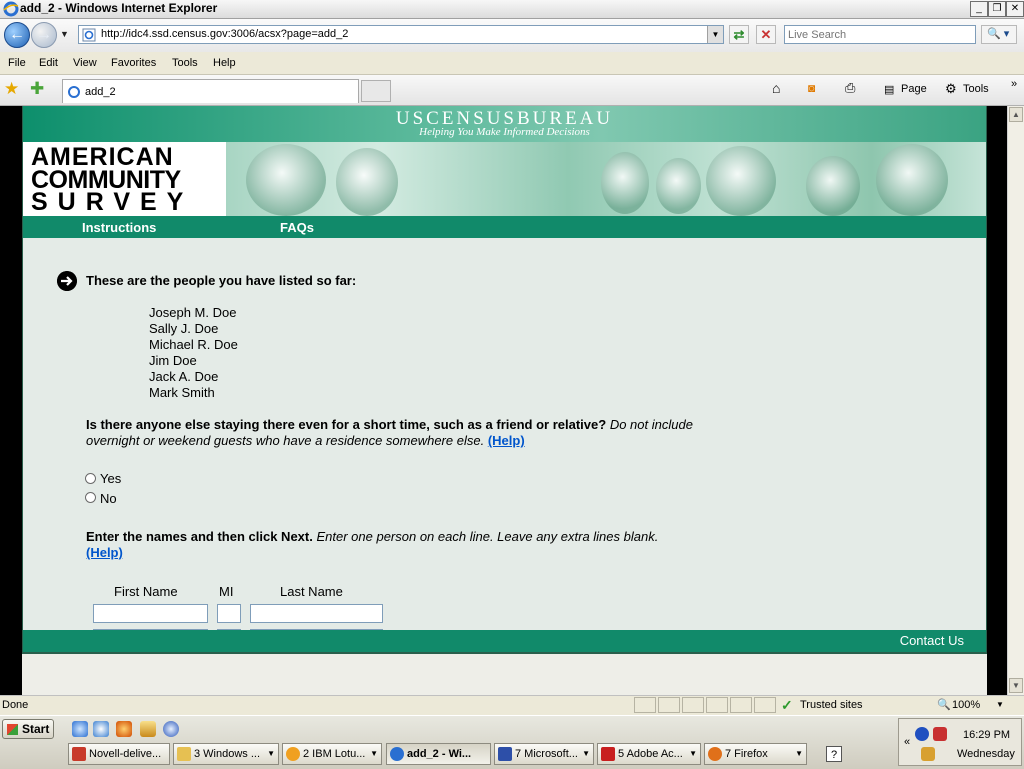 Image resolution: width=1024 pixels, height=769 pixels. Describe the element at coordinates (880, 34) in the screenshot. I see `live-search-input` at that location.